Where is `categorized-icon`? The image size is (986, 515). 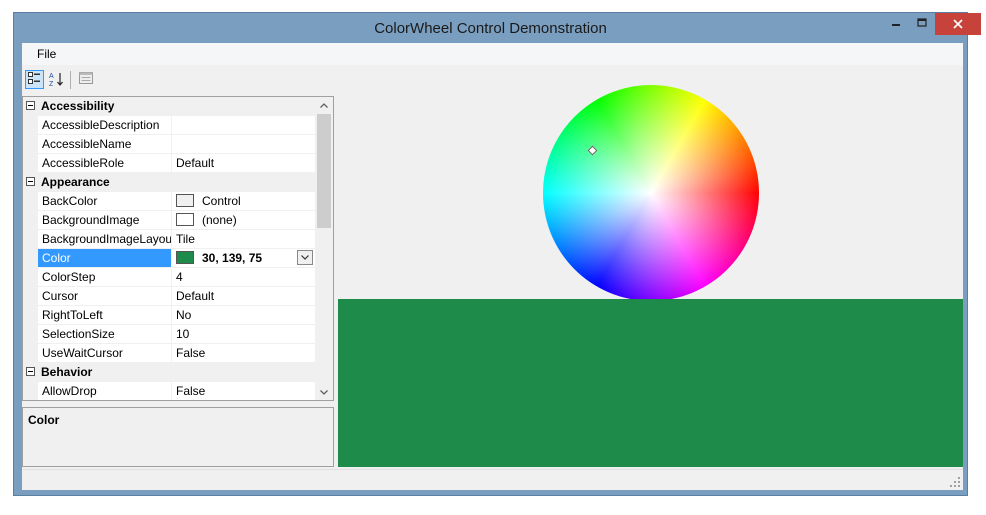
categorized-icon is located at coordinates (34, 79).